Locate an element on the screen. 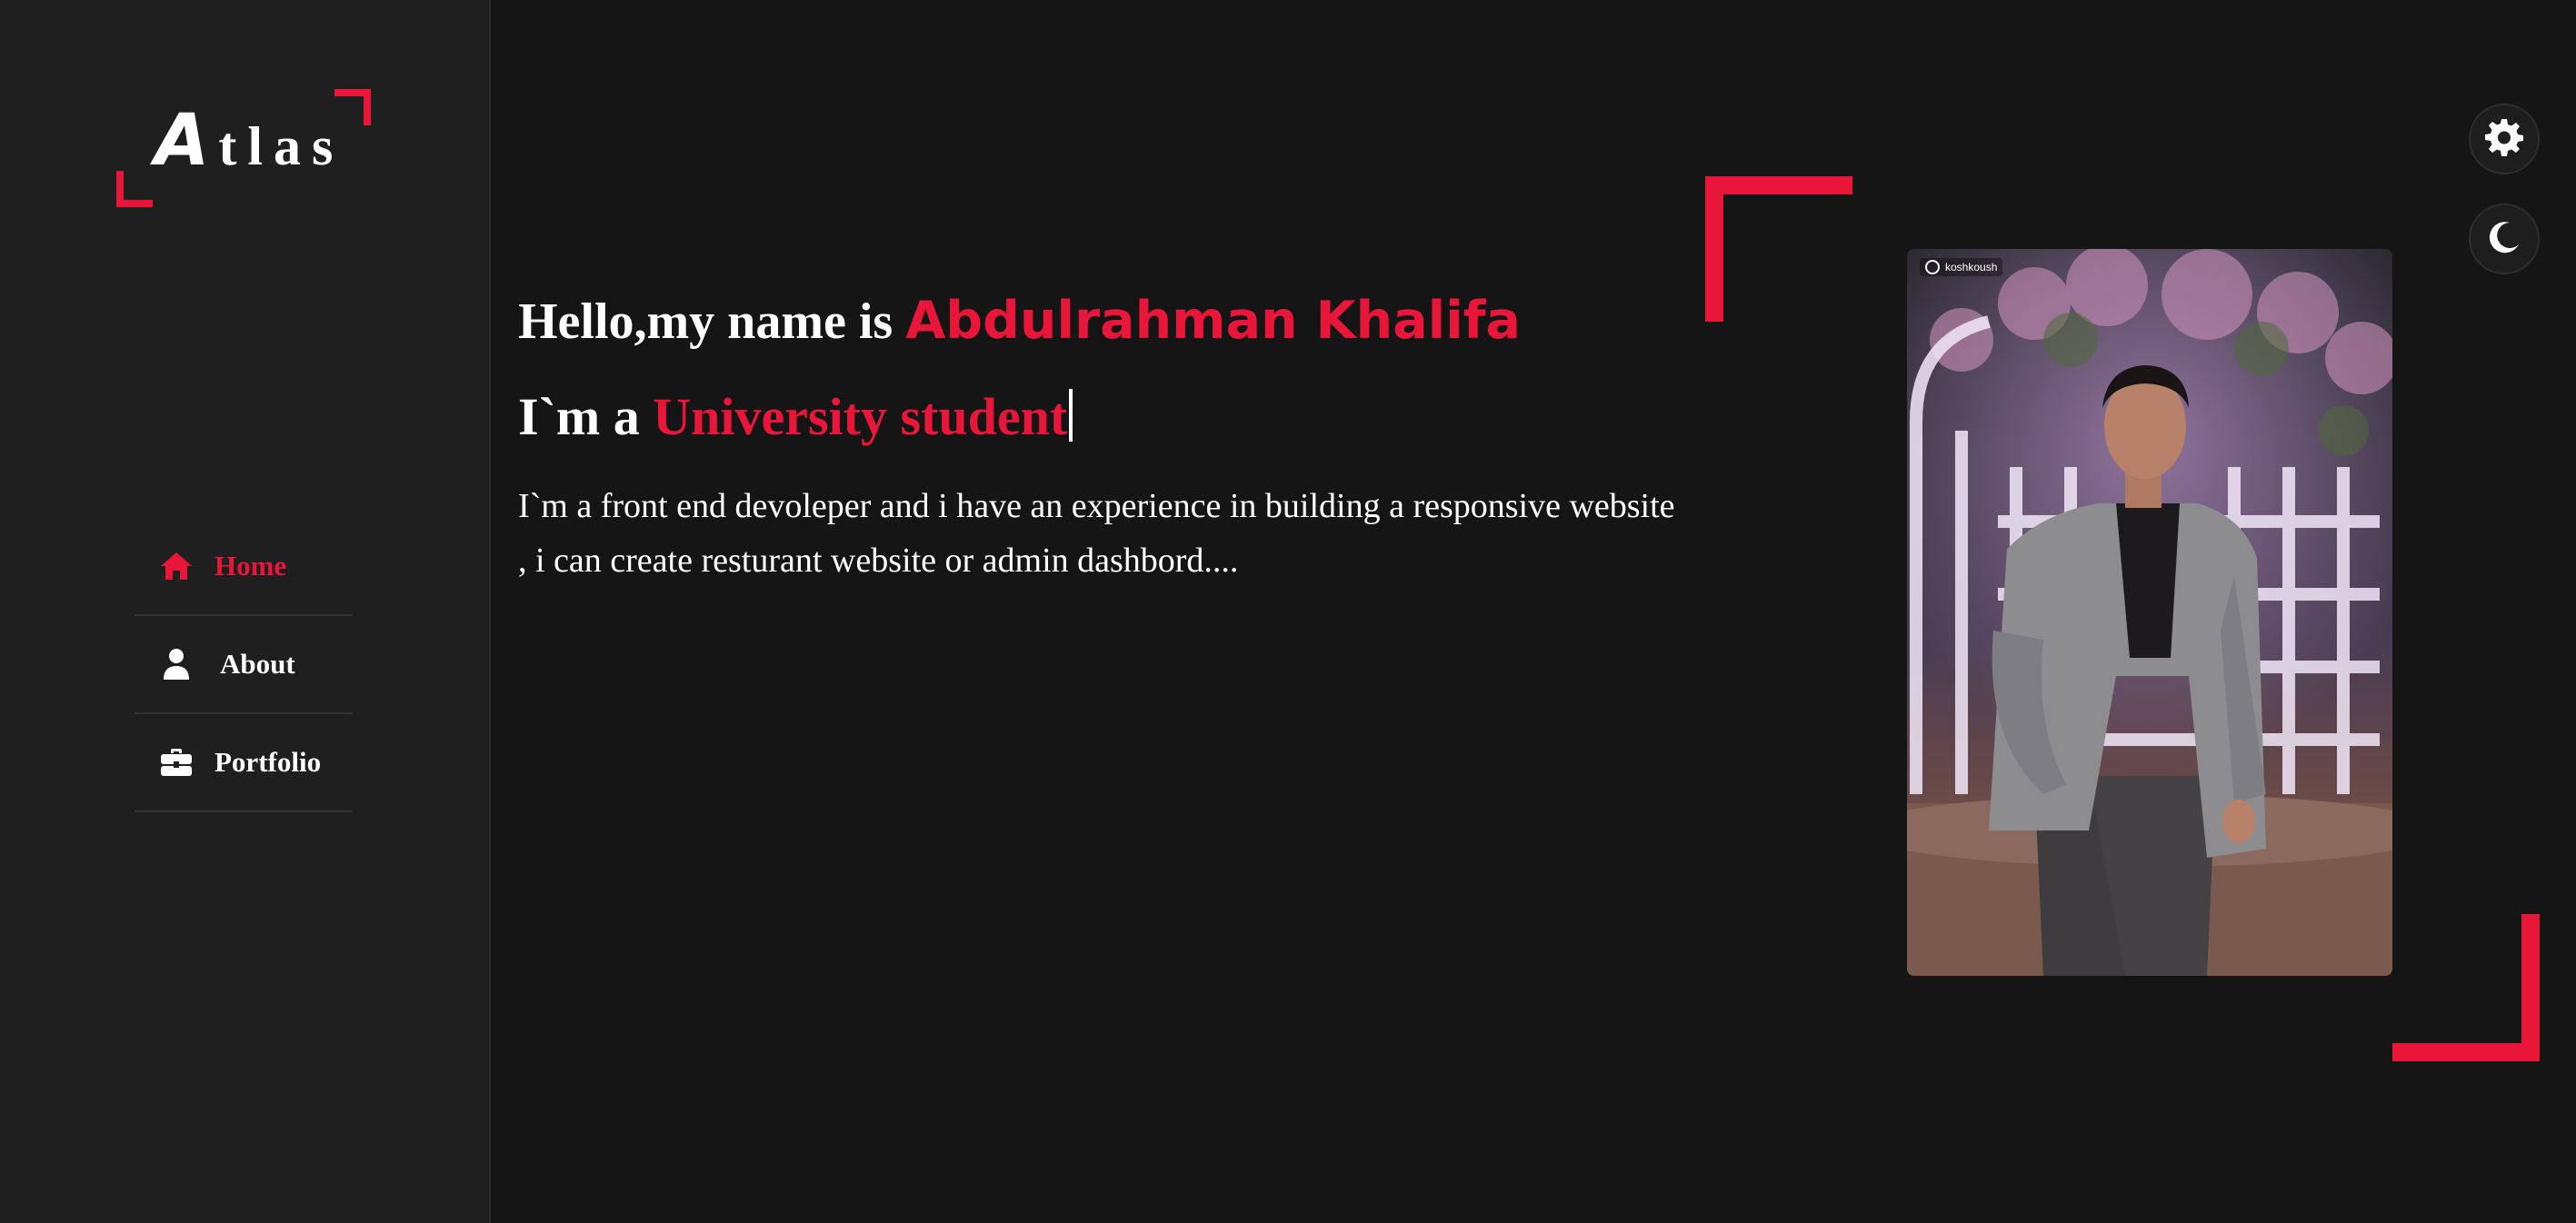 This screenshot has height=1223, width=2576. logo-text: Atlas is located at coordinates (250, 141).